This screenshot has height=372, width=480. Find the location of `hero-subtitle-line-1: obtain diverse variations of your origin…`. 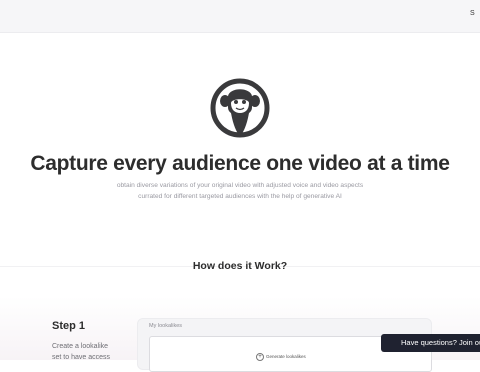

hero-subtitle-line-1: obtain diverse variations of your origin… is located at coordinates (240, 185).